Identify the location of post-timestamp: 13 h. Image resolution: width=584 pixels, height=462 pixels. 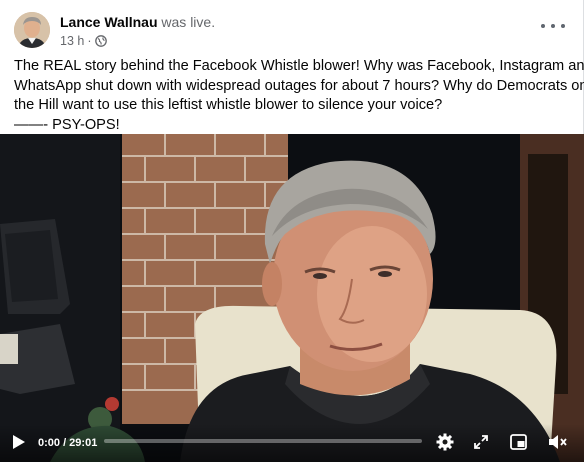
(72, 41).